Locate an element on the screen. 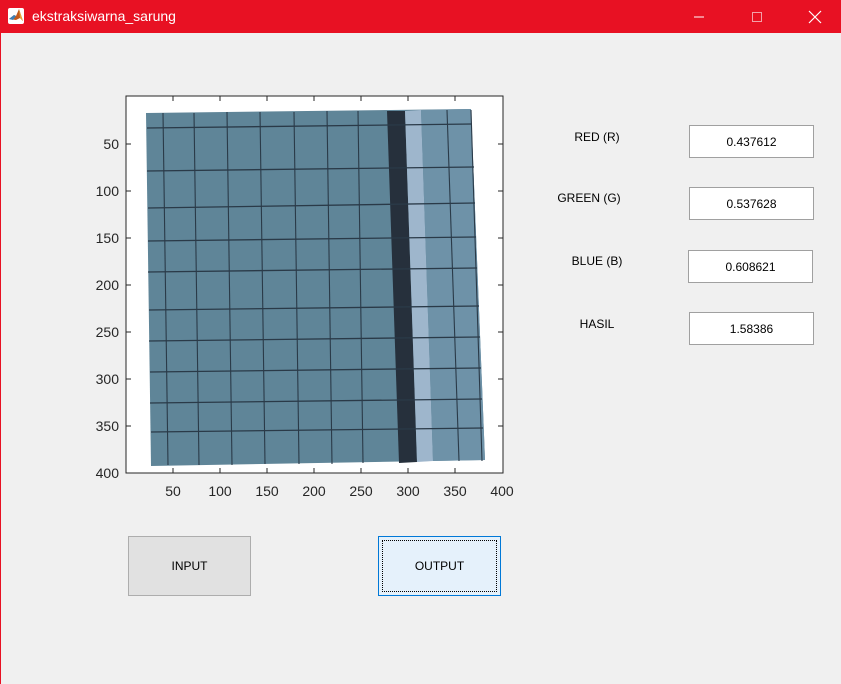  y-tick-label: 50 is located at coordinates (111, 144).